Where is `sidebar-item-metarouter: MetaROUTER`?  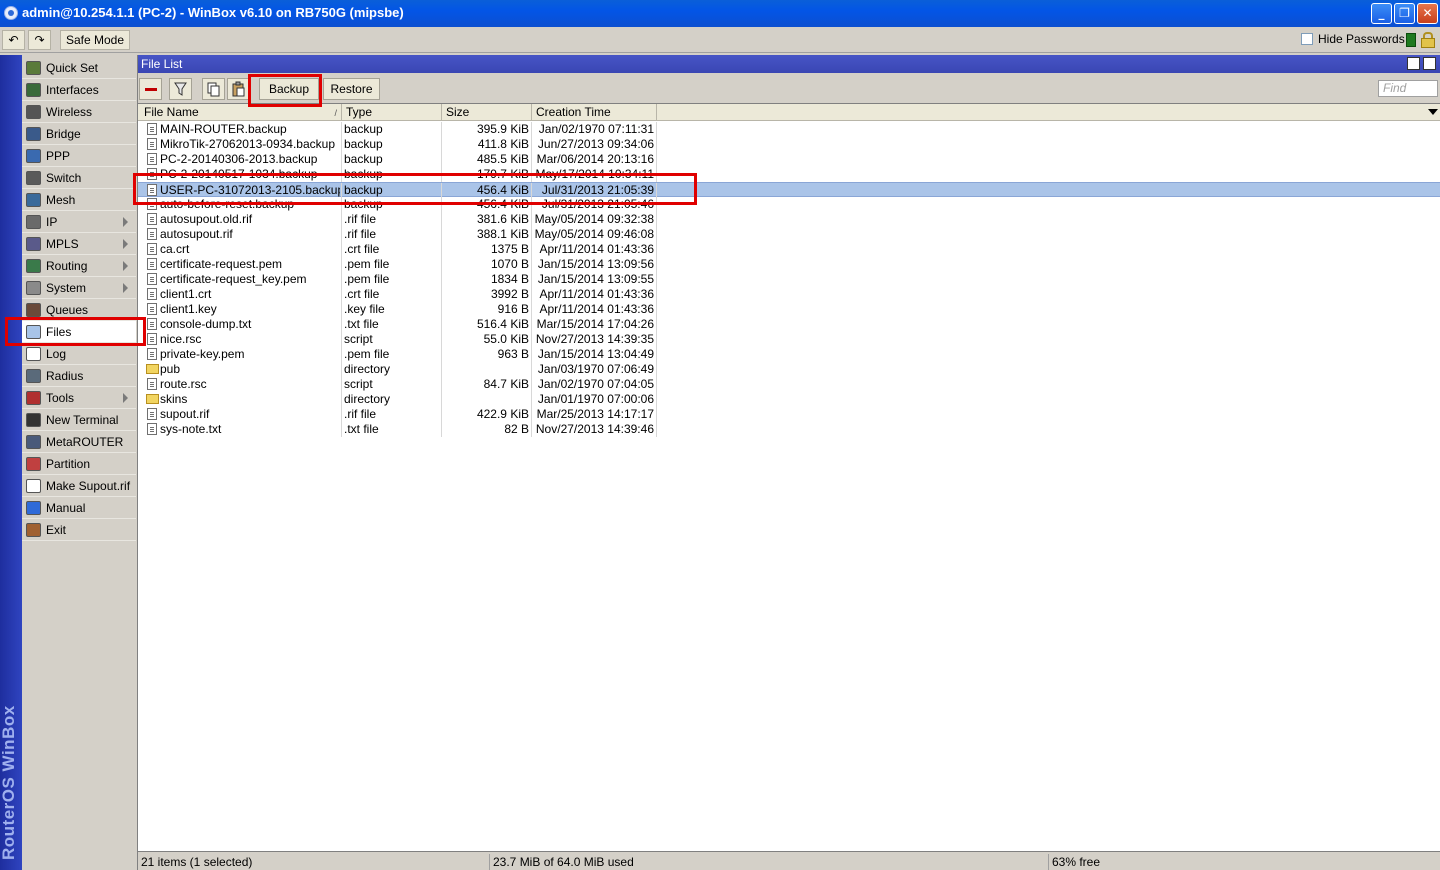 sidebar-item-metarouter: MetaROUTER is located at coordinates (79, 442).